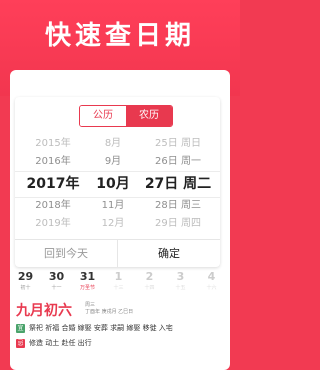  I want to click on week-day: 1 十三, so click(118, 284).